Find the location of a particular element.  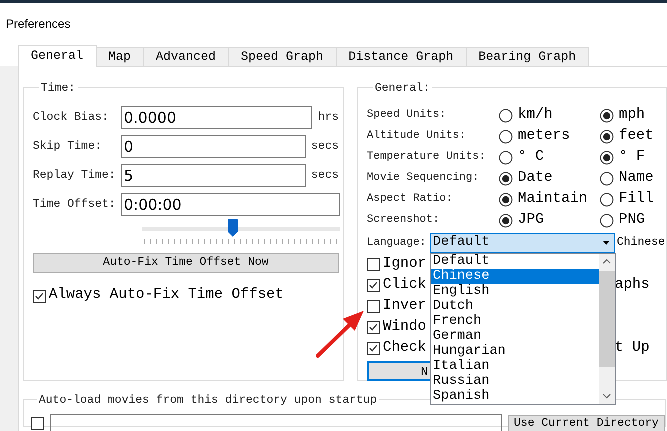

language-dropdown: Default is located at coordinates (522, 243).